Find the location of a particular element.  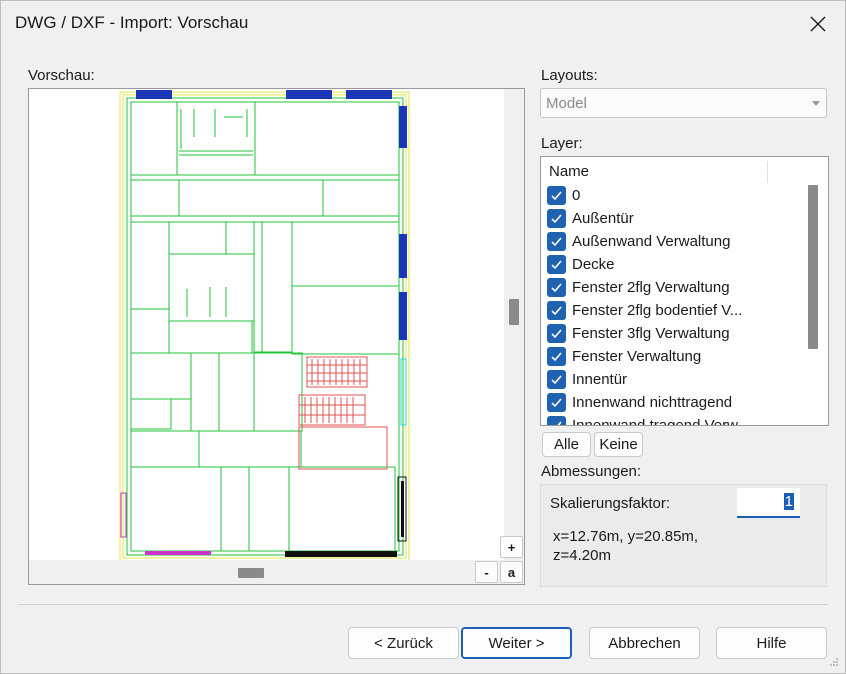

title-bar: DWG / DXF - Import: Vorschau is located at coordinates (423, 23).